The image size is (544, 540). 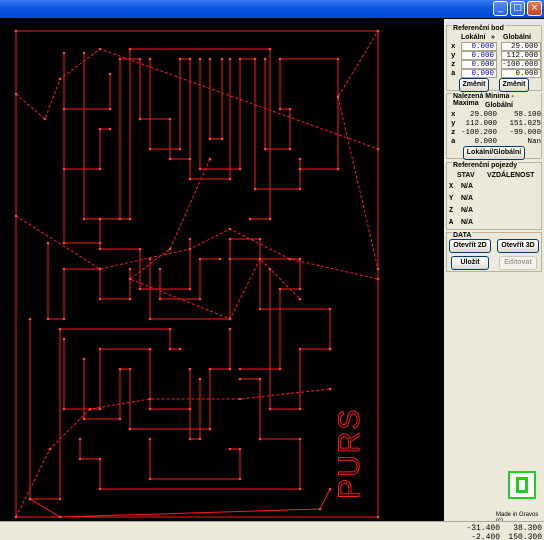 What do you see at coordinates (485, 165) in the screenshot?
I see `ref-travel-title: Referenční pojezdy` at bounding box center [485, 165].